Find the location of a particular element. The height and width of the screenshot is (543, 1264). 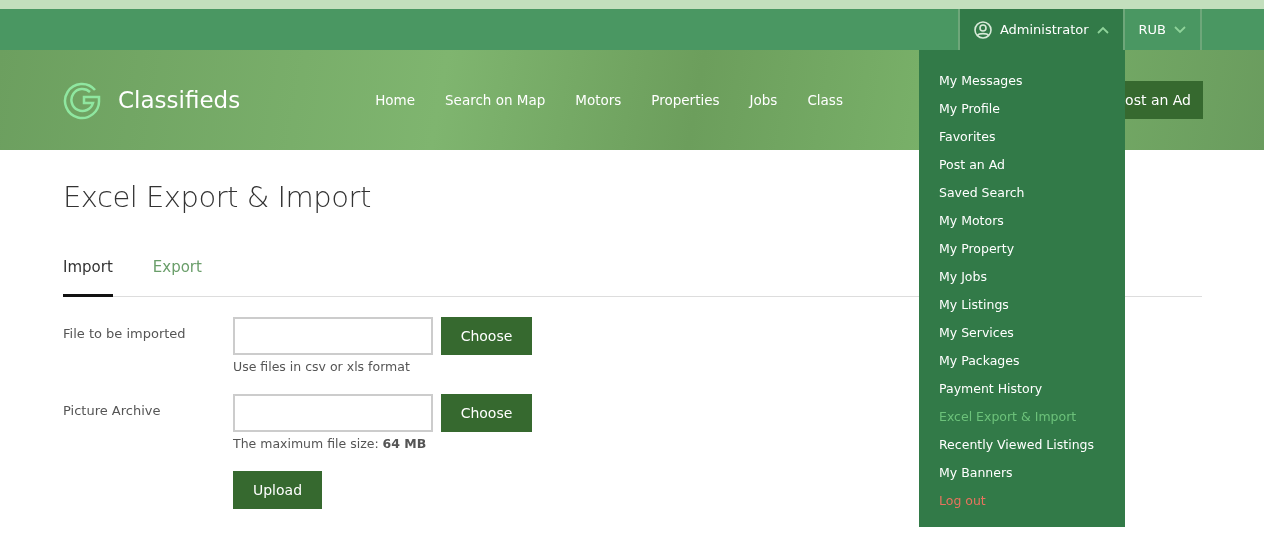

menu-item: Saved Search is located at coordinates (982, 193).